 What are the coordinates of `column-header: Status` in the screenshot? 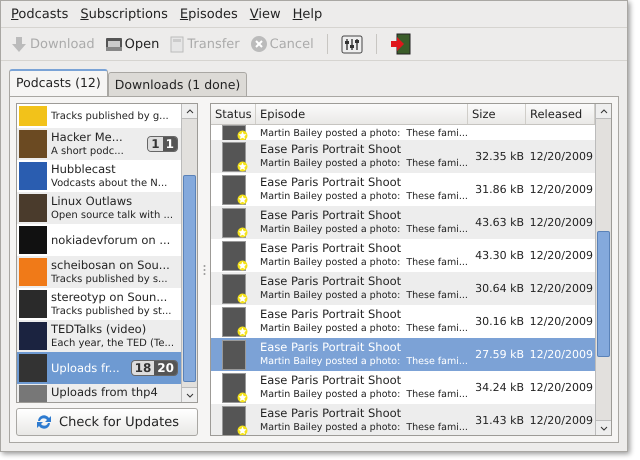 It's located at (233, 114).